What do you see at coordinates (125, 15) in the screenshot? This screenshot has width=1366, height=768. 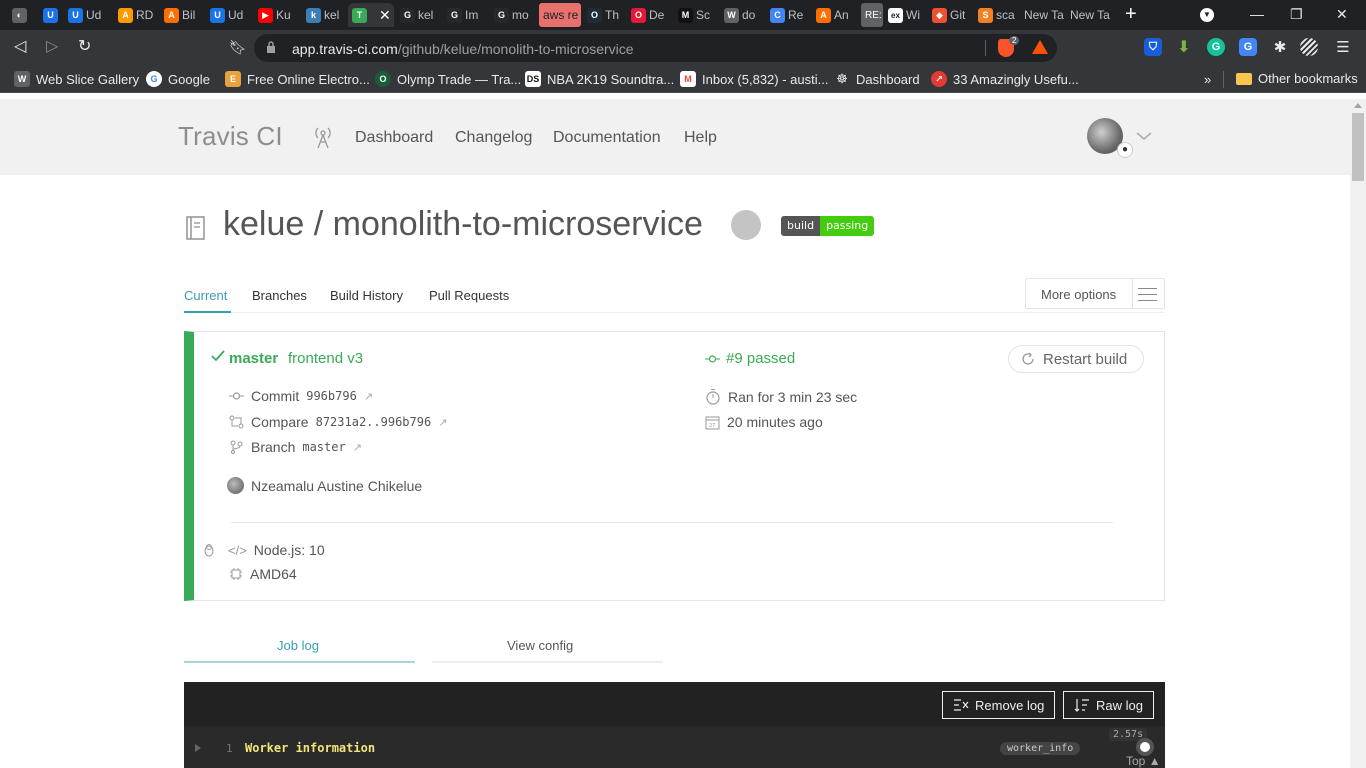 I see `tab-favicon-icon: A` at bounding box center [125, 15].